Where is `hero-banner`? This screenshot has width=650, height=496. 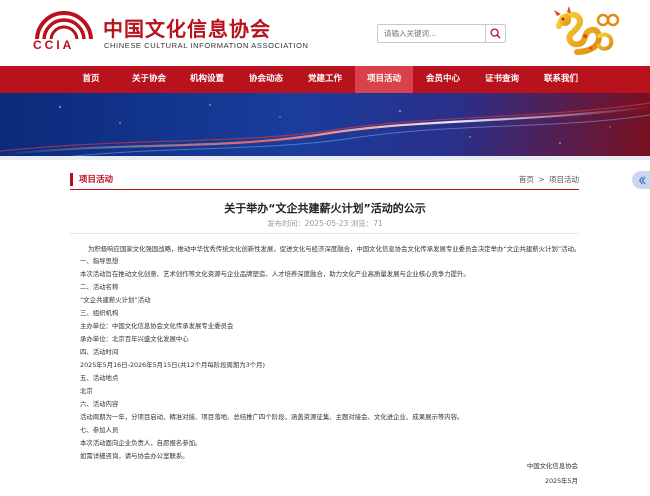 hero-banner is located at coordinates (325, 126).